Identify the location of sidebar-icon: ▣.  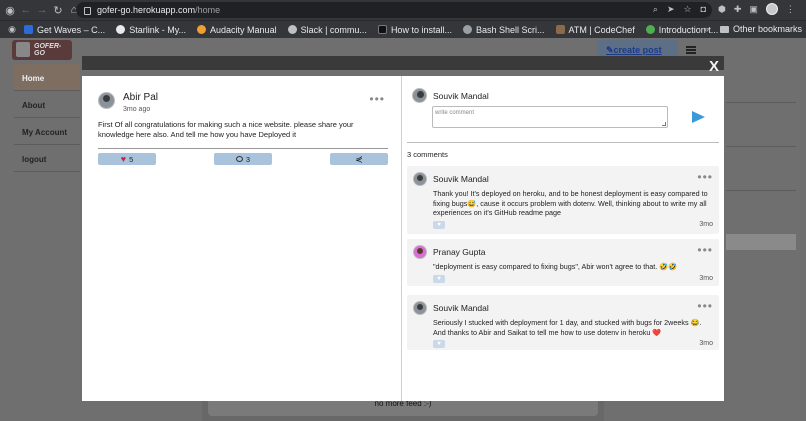
(753, 9).